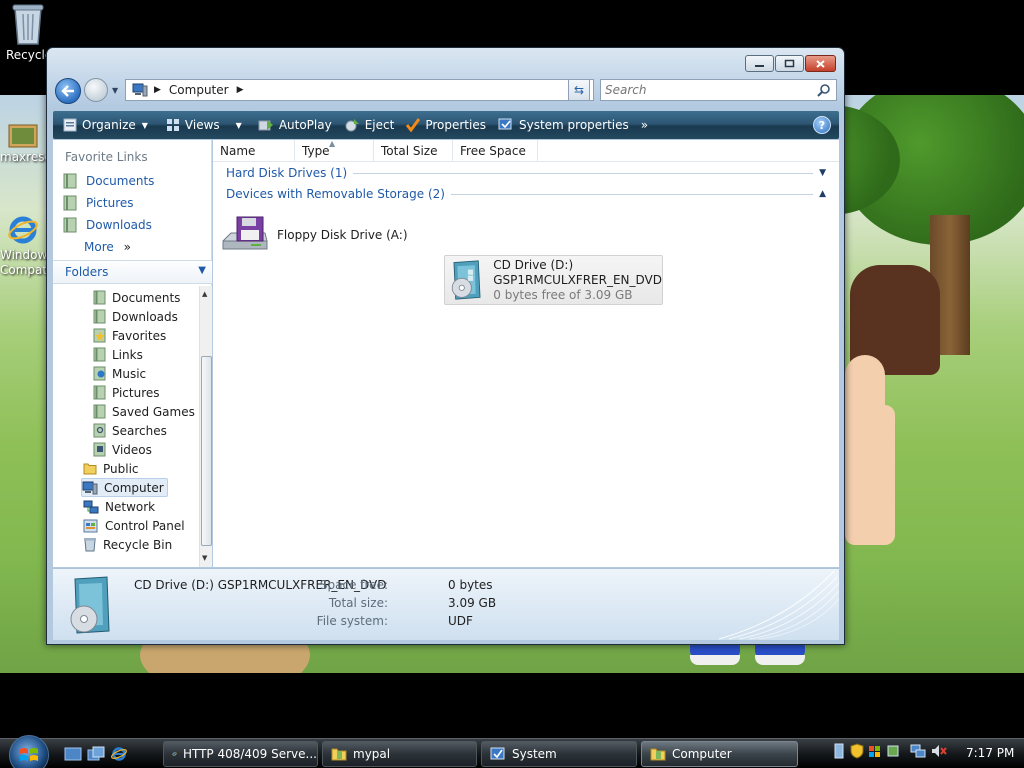 The width and height of the screenshot is (1024, 768). What do you see at coordinates (990, 753) in the screenshot?
I see `clock: 7:17 PM` at bounding box center [990, 753].